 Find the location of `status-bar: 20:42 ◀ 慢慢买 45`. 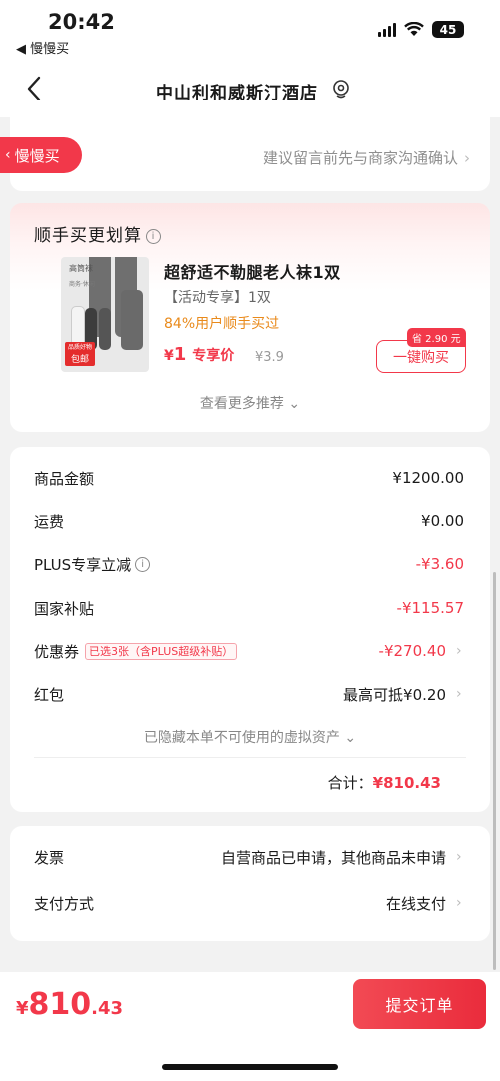

status-bar: 20:42 ◀ 慢慢买 45 is located at coordinates (250, 31).